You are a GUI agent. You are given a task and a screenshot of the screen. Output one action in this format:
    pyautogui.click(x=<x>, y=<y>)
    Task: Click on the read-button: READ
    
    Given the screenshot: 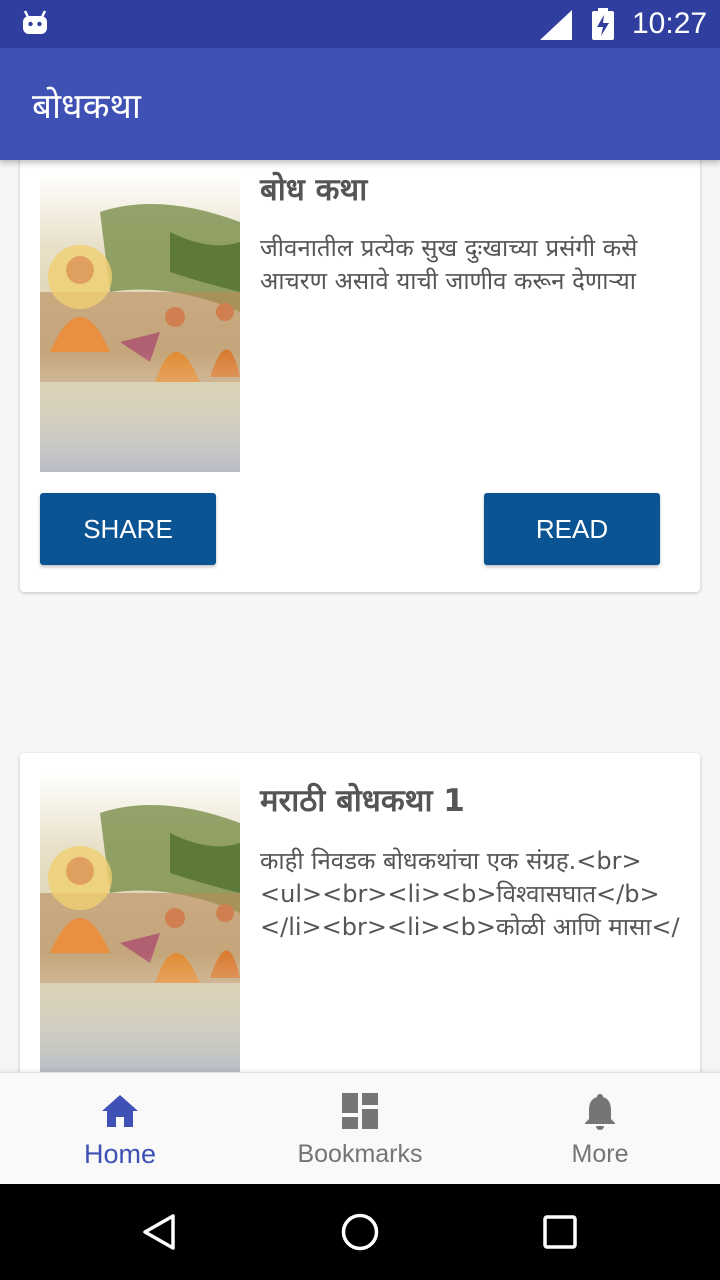 What is the action you would take?
    pyautogui.click(x=572, y=529)
    